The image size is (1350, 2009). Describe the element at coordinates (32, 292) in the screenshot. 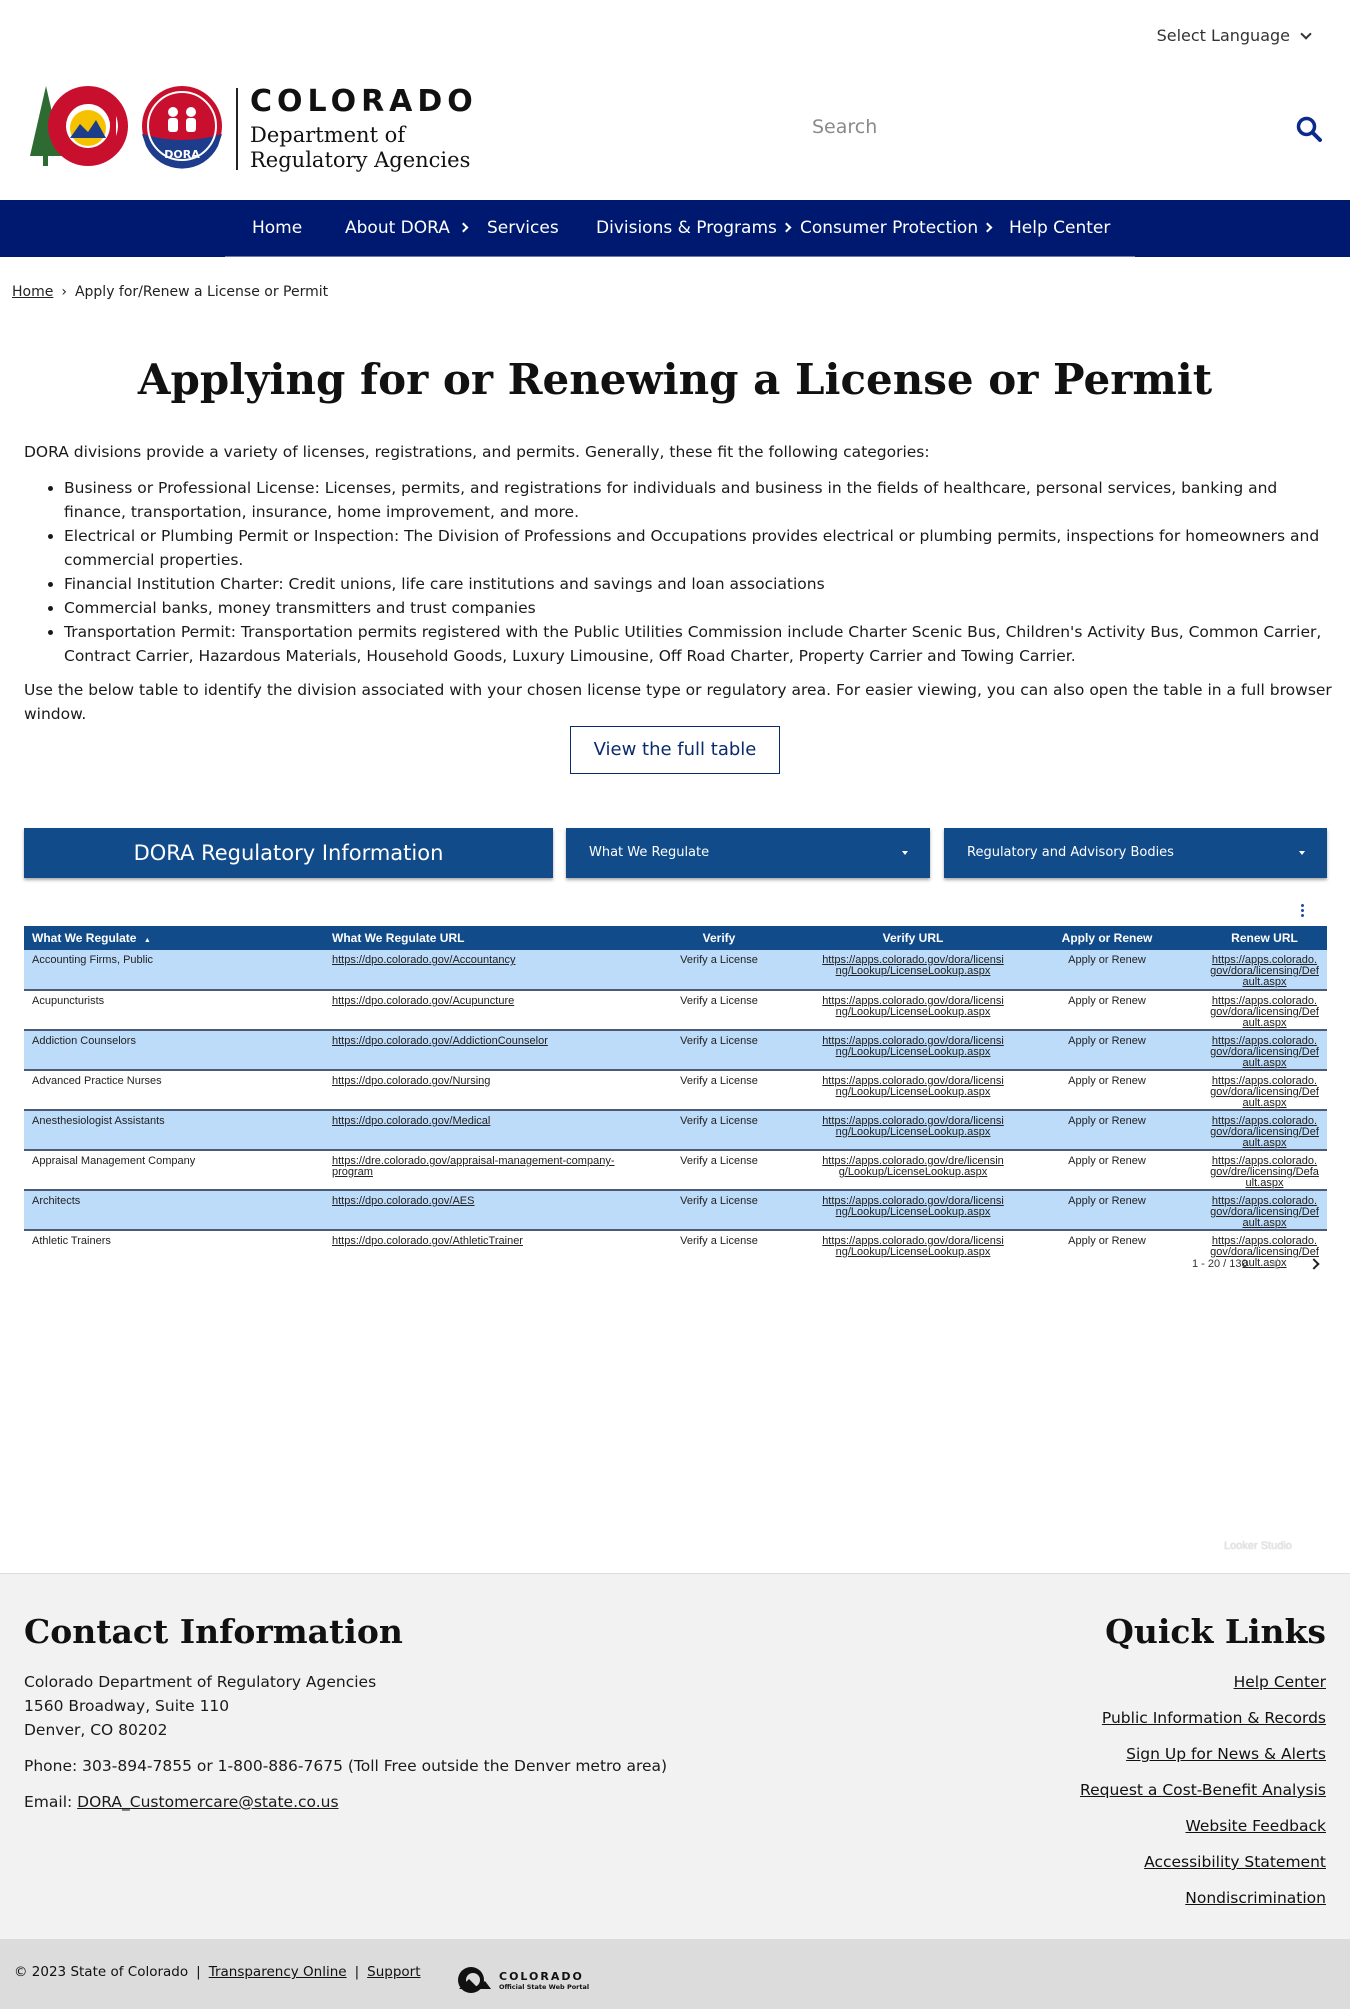

I see `breadcrumb-home: Home` at that location.